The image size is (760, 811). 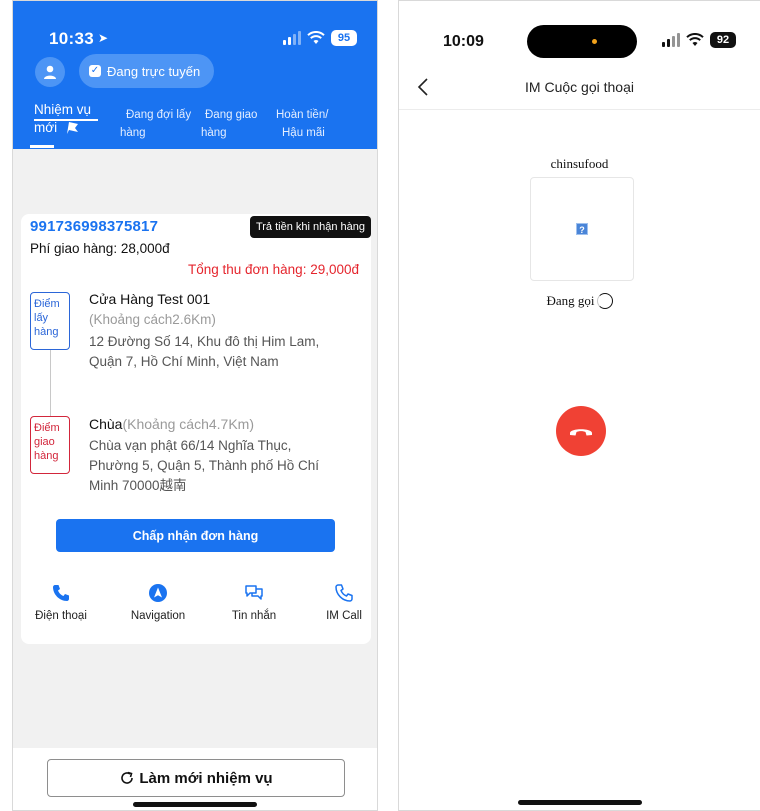 I want to click on loading-spinner-icon, so click(x=604, y=301).